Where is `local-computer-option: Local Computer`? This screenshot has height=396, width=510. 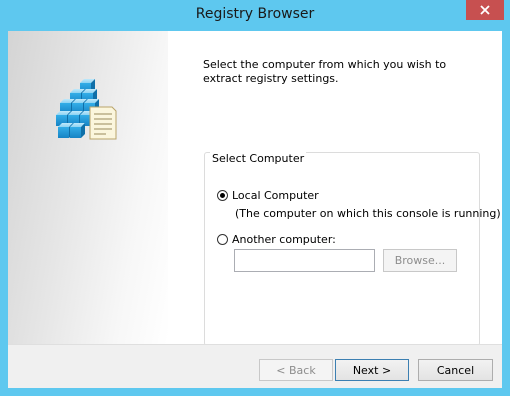 local-computer-option: Local Computer is located at coordinates (268, 195).